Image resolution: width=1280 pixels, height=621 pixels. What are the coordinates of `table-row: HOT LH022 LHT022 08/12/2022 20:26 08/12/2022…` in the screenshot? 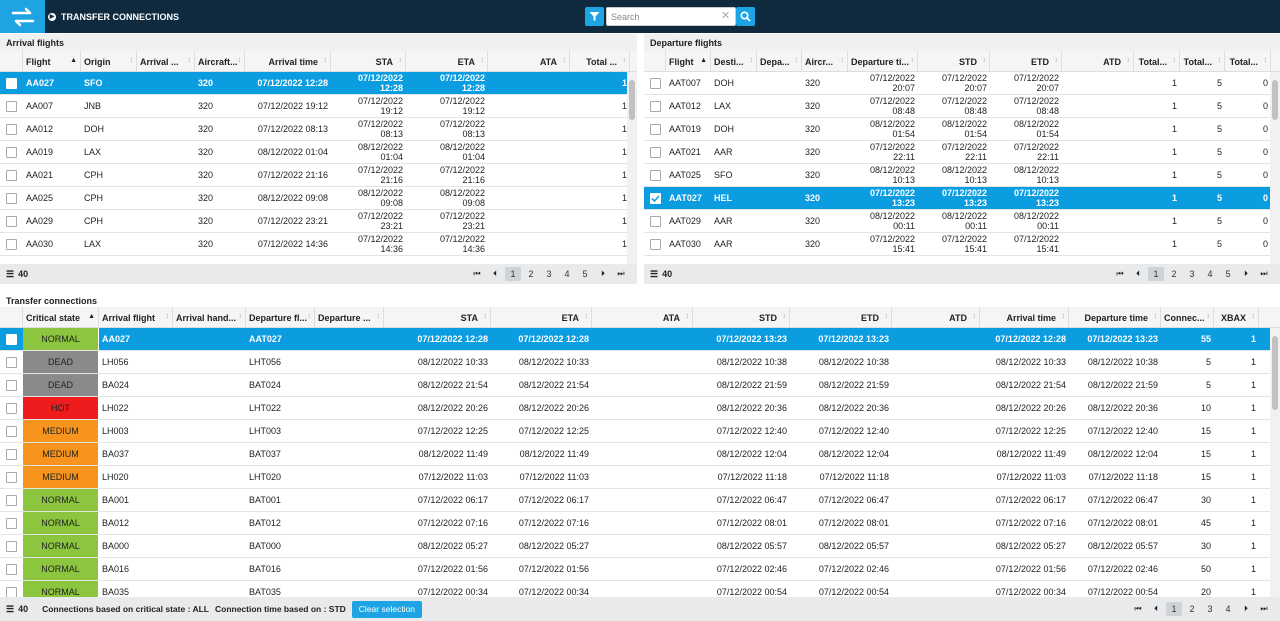 It's located at (640, 408).